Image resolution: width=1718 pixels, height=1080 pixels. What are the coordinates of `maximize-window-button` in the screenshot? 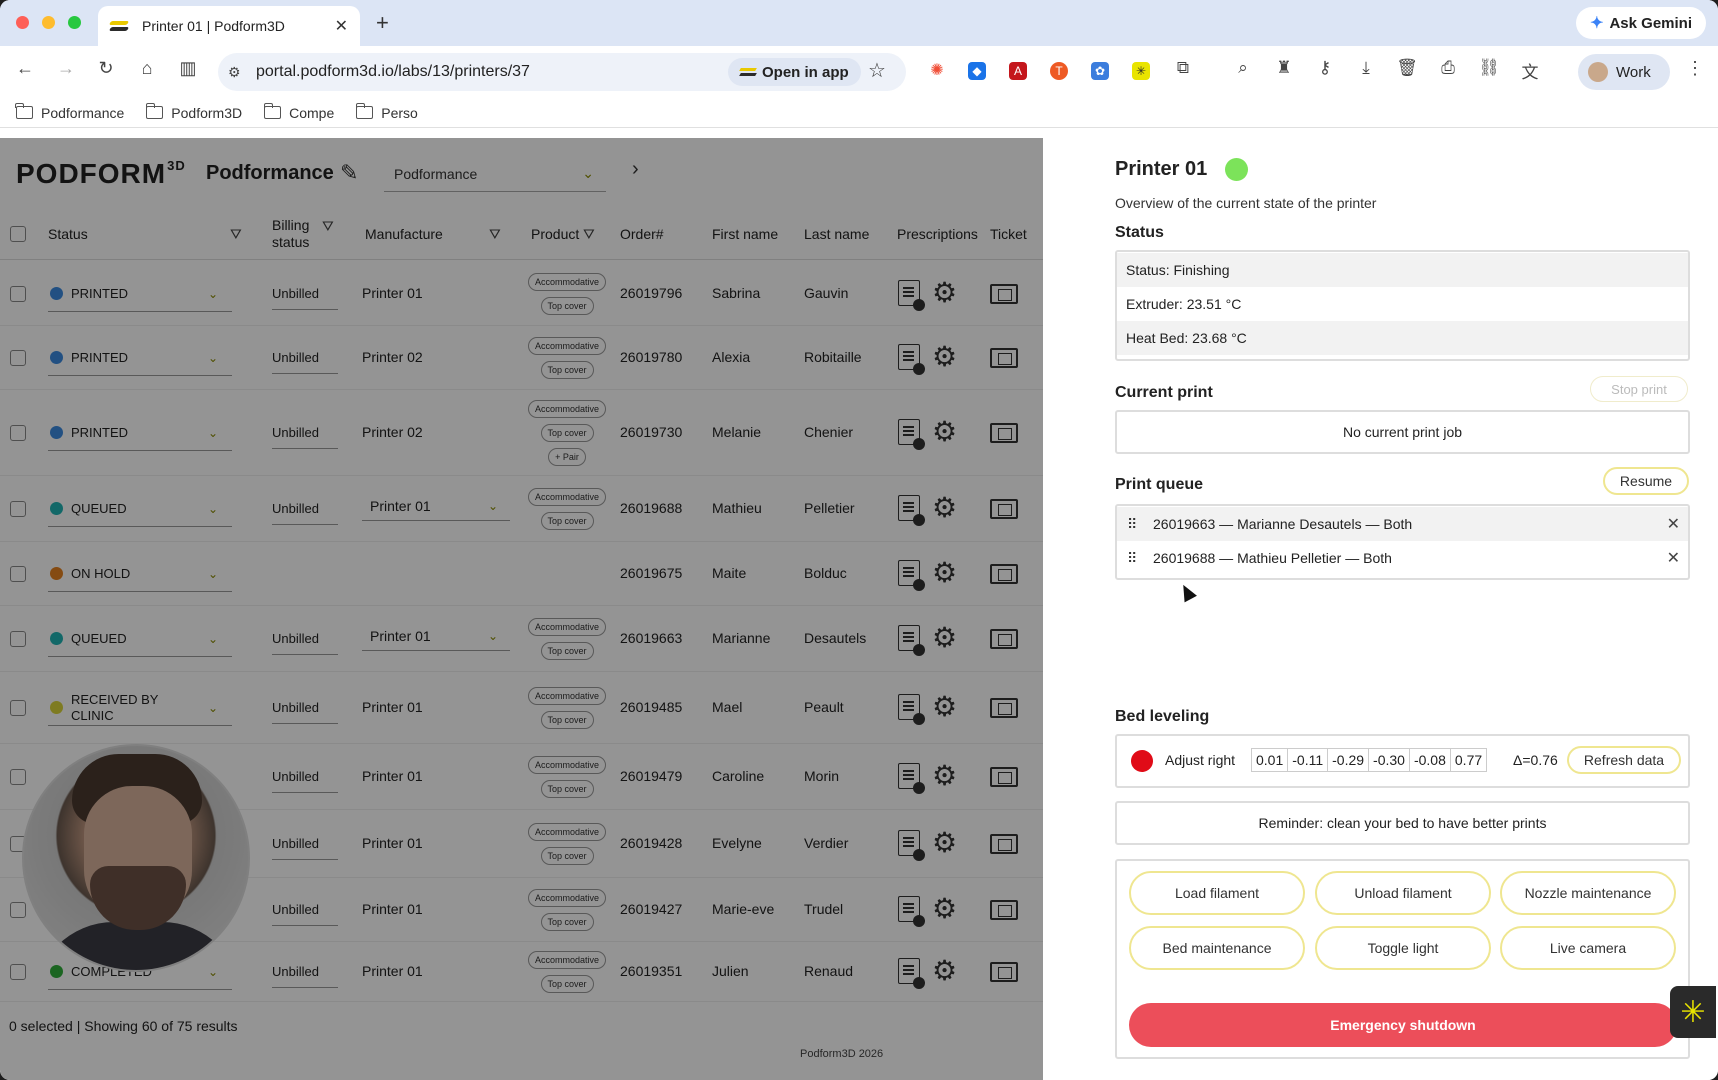 It's located at (74, 22).